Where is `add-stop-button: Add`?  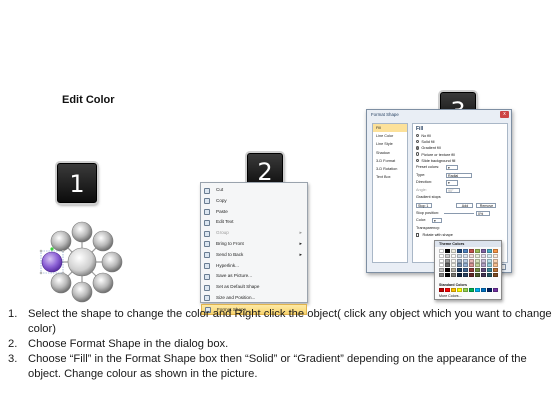
add-stop-button: Add is located at coordinates (464, 205).